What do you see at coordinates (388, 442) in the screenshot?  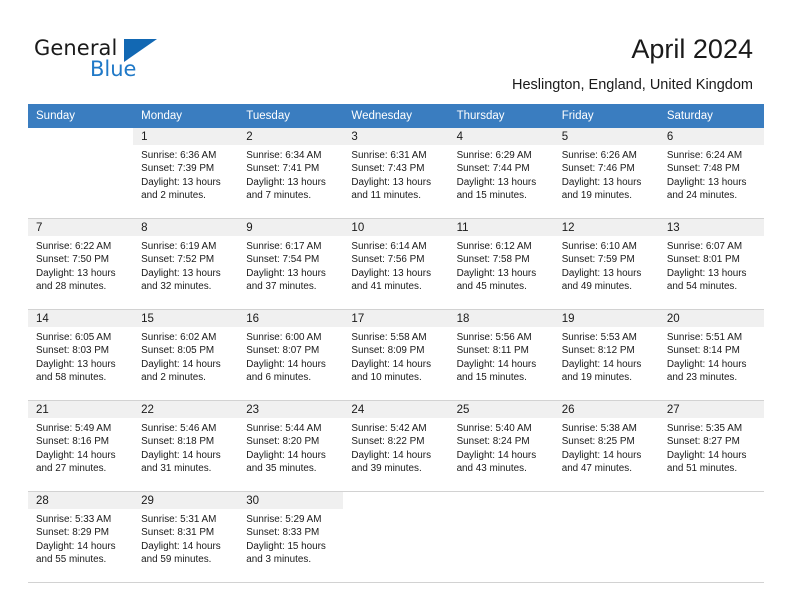 I see `sunset-line: Sunset: 8:22 PM` at bounding box center [388, 442].